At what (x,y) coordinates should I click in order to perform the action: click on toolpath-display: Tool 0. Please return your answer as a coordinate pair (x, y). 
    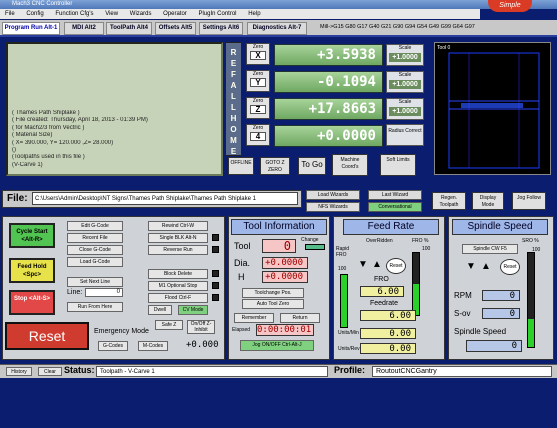
    Looking at the image, I should click on (492, 108).